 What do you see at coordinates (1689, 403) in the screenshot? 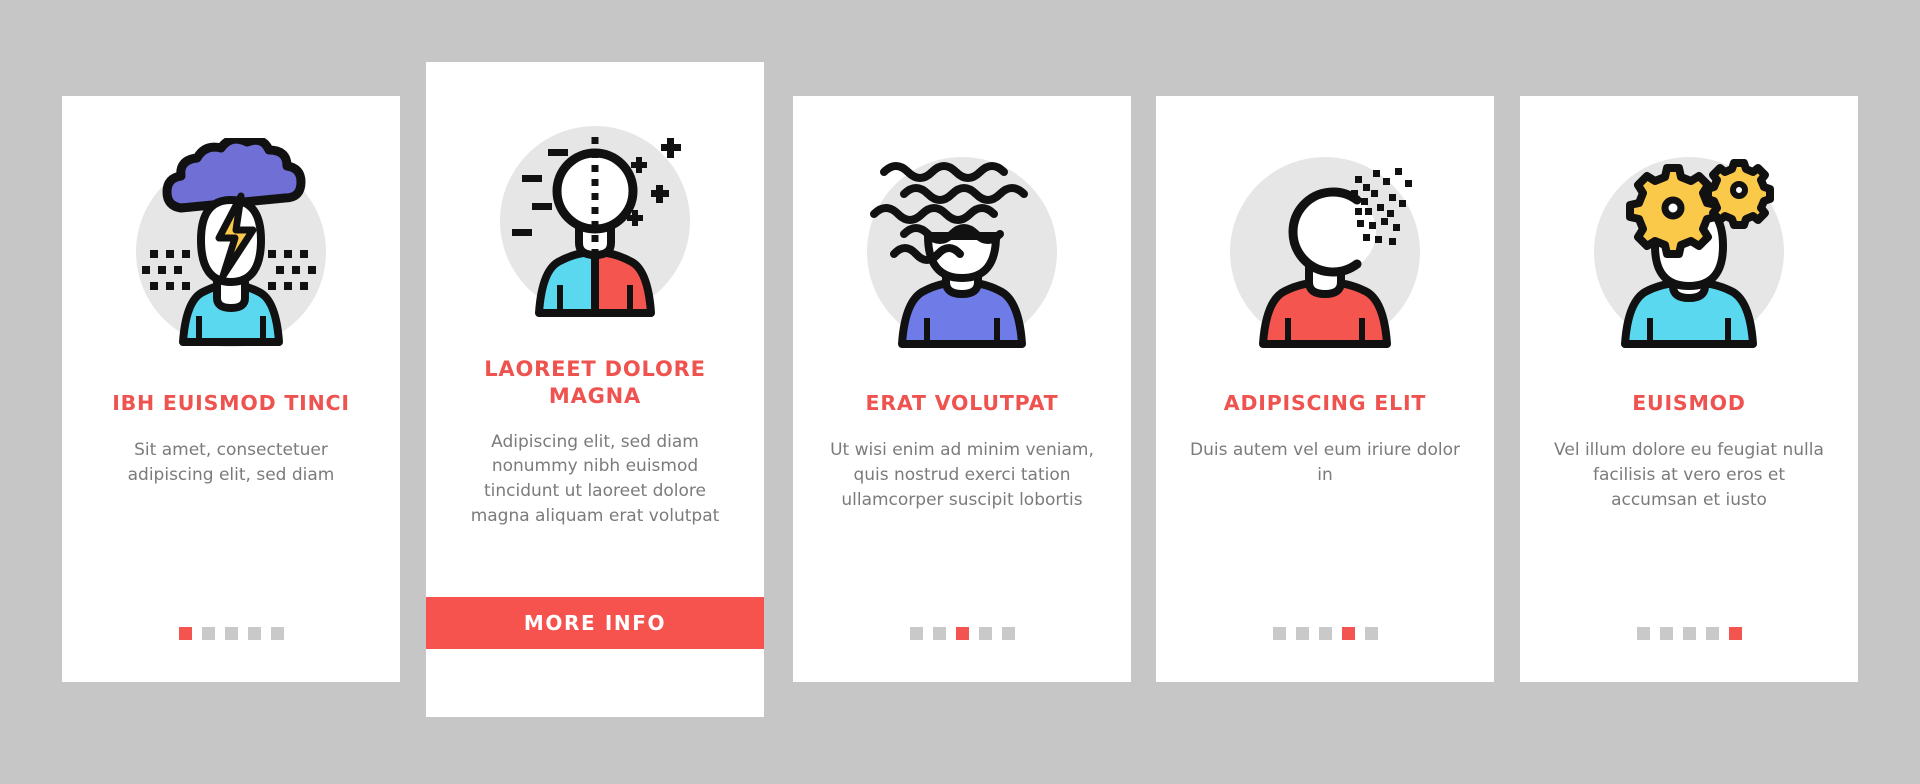
I see `card-title: EUISMOD` at bounding box center [1689, 403].